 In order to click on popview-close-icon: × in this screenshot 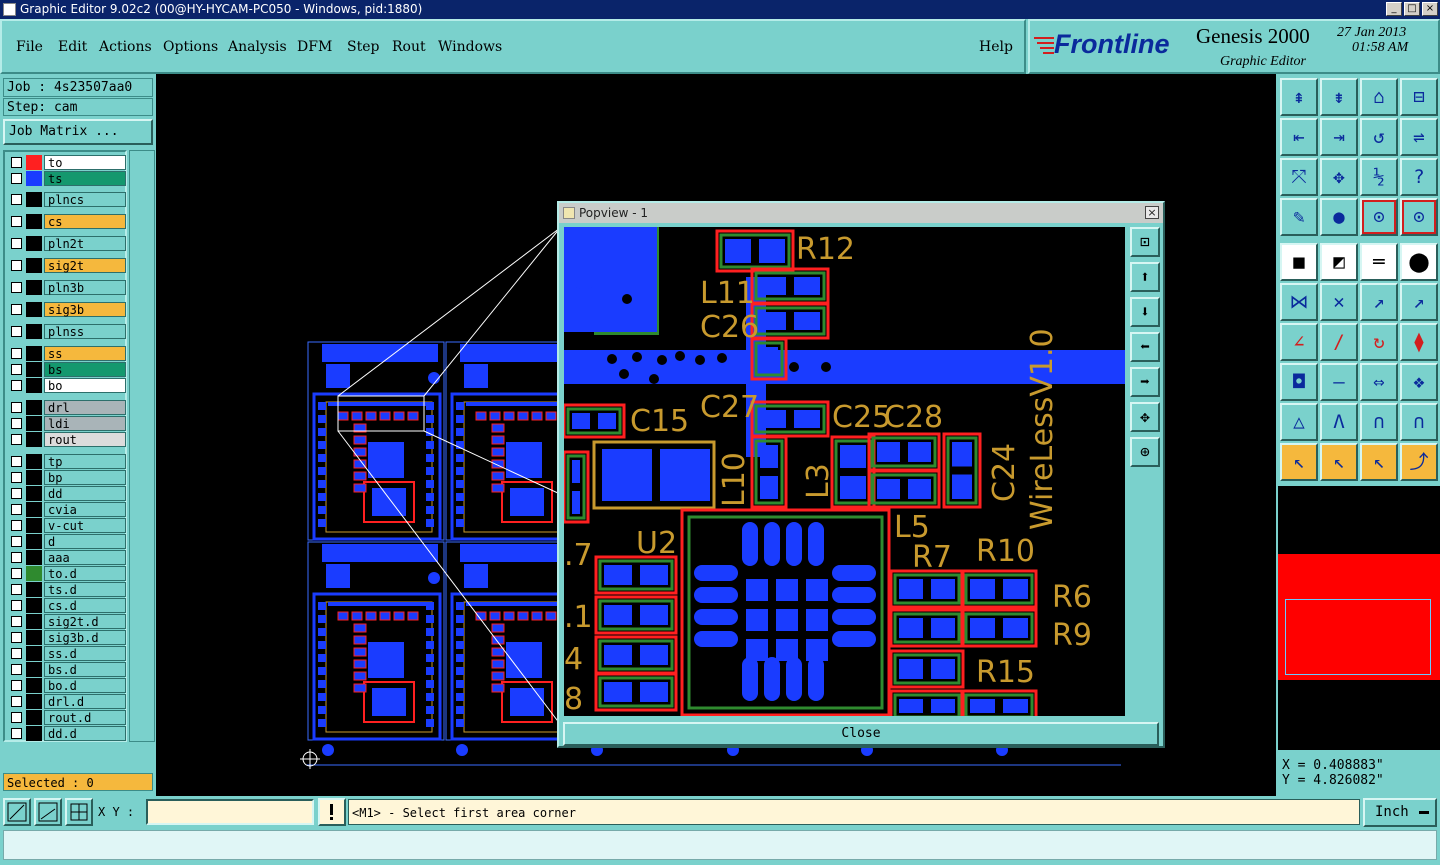, I will do `click(1152, 212)`.